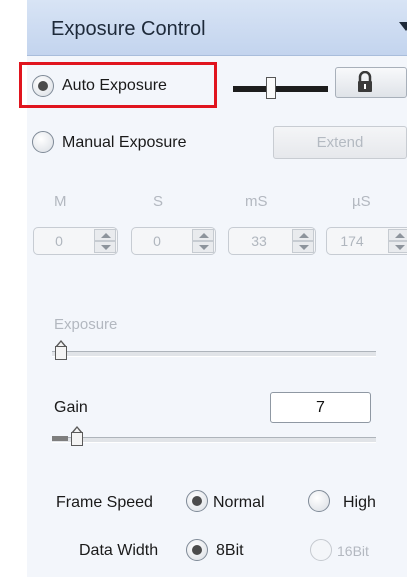  I want to click on manual-exposure-radio, so click(43, 142).